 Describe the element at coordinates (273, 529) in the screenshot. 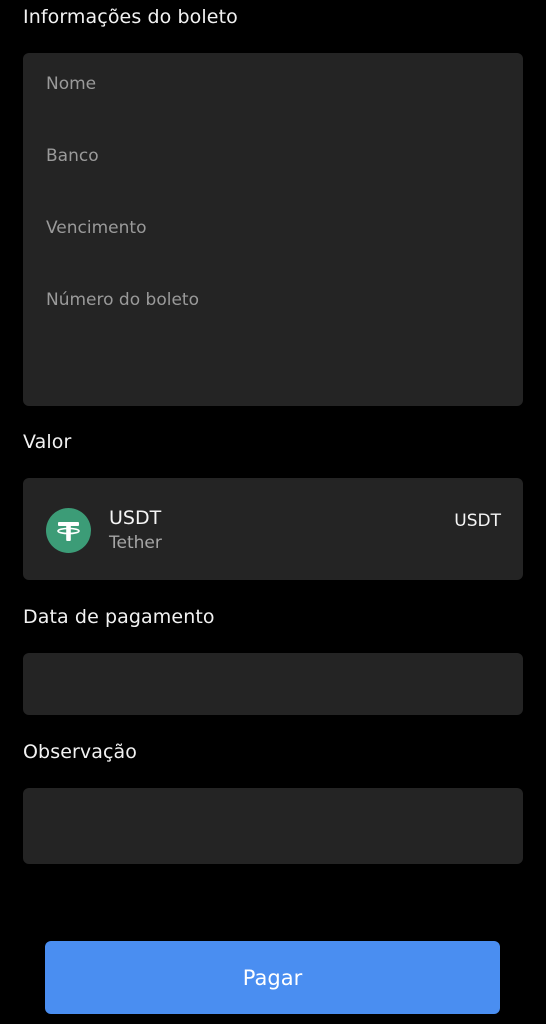

I see `token-selector: USDT Tether USDT` at that location.